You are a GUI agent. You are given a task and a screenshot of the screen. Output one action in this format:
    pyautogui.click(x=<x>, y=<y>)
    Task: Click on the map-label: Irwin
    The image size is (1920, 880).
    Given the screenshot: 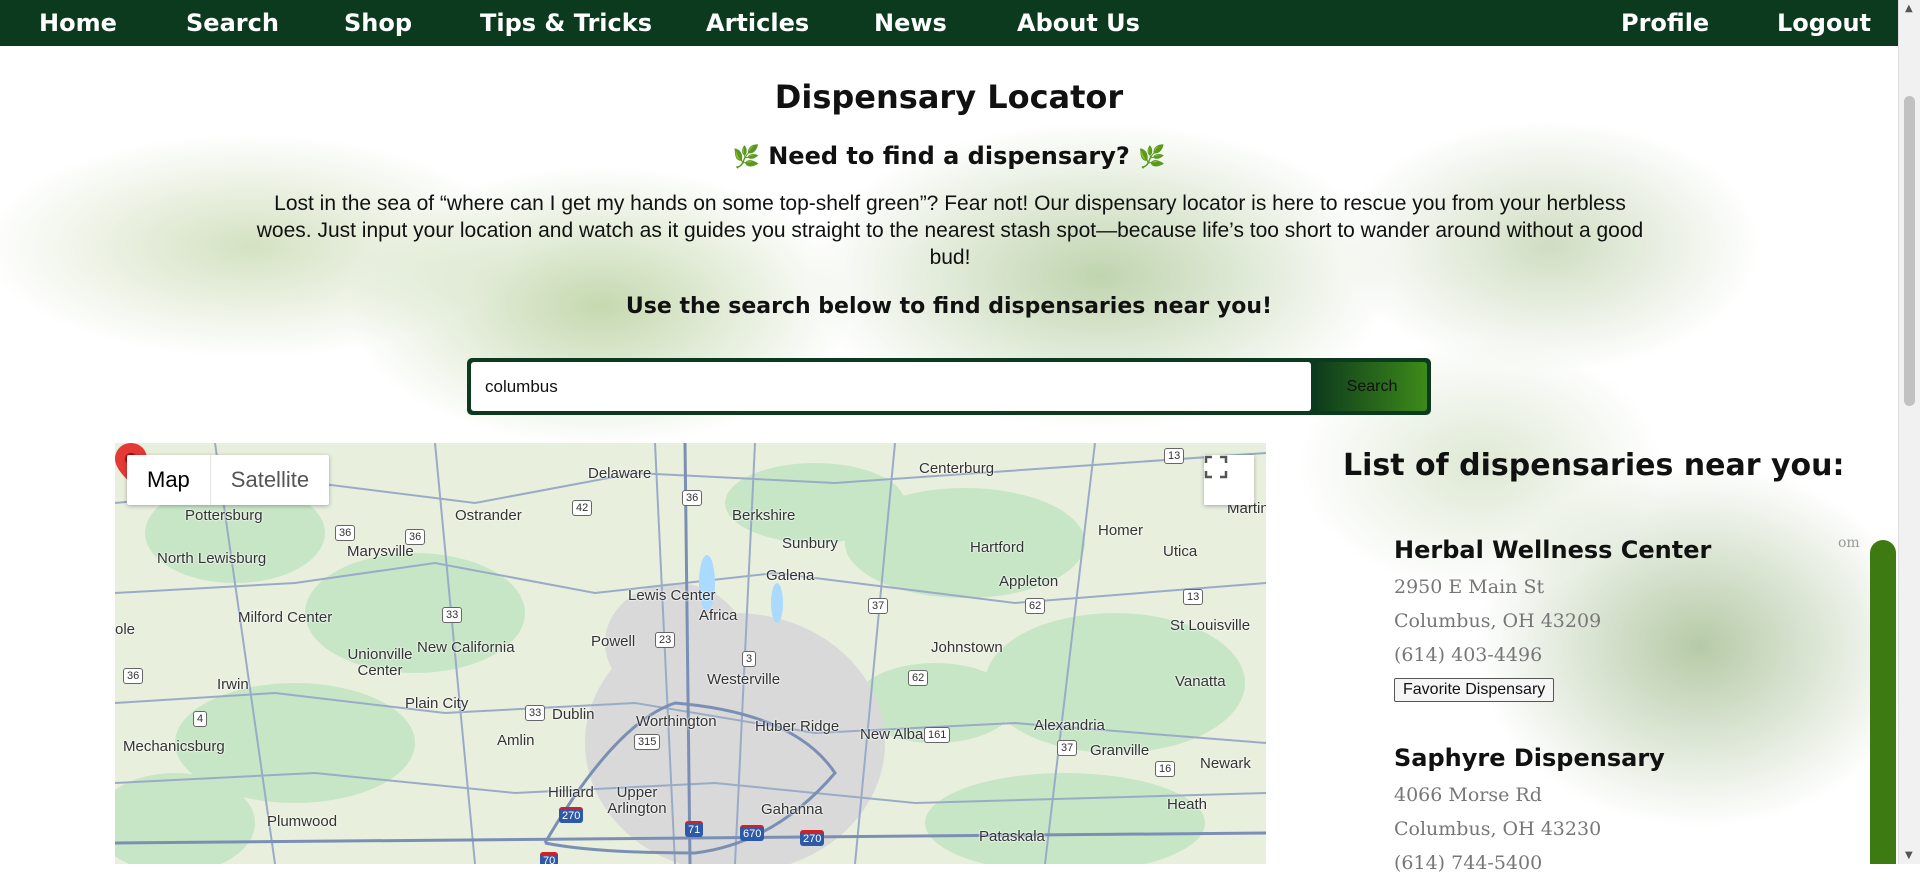 What is the action you would take?
    pyautogui.click(x=233, y=684)
    